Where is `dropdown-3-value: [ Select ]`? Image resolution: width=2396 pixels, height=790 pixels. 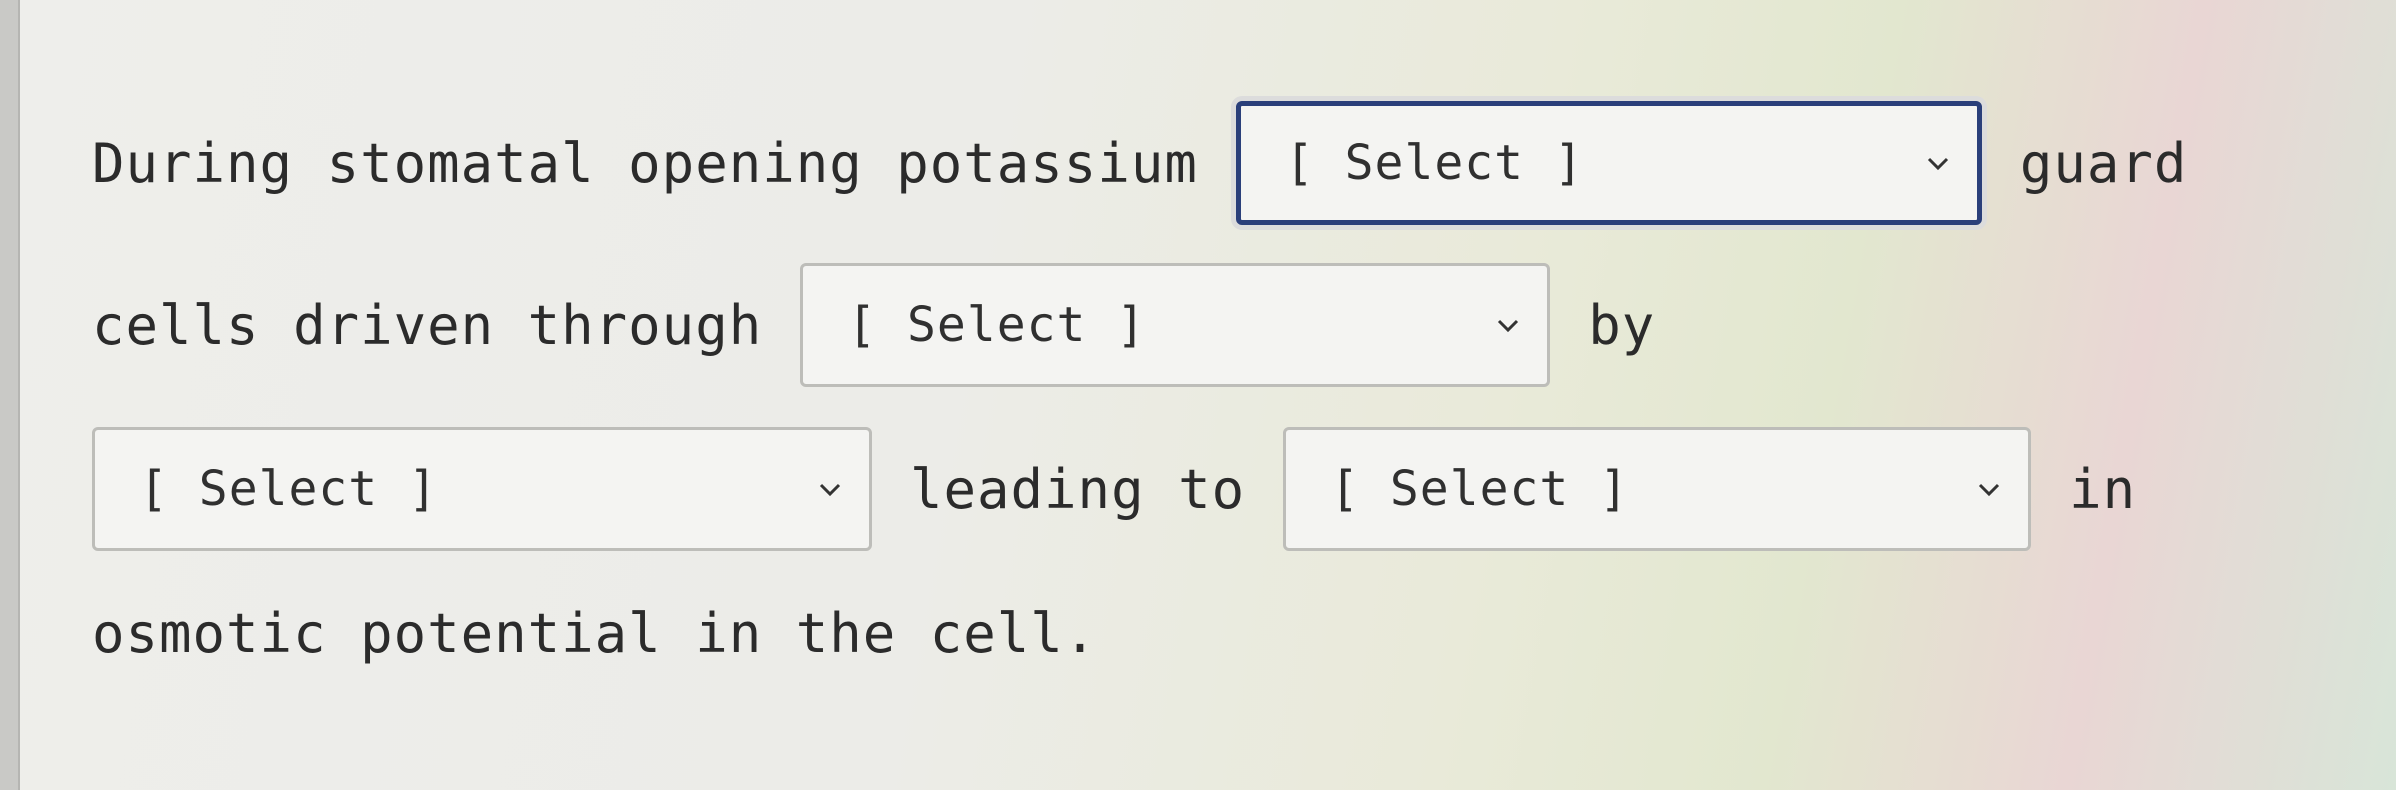
dropdown-3-value: [ Select ] is located at coordinates (288, 489).